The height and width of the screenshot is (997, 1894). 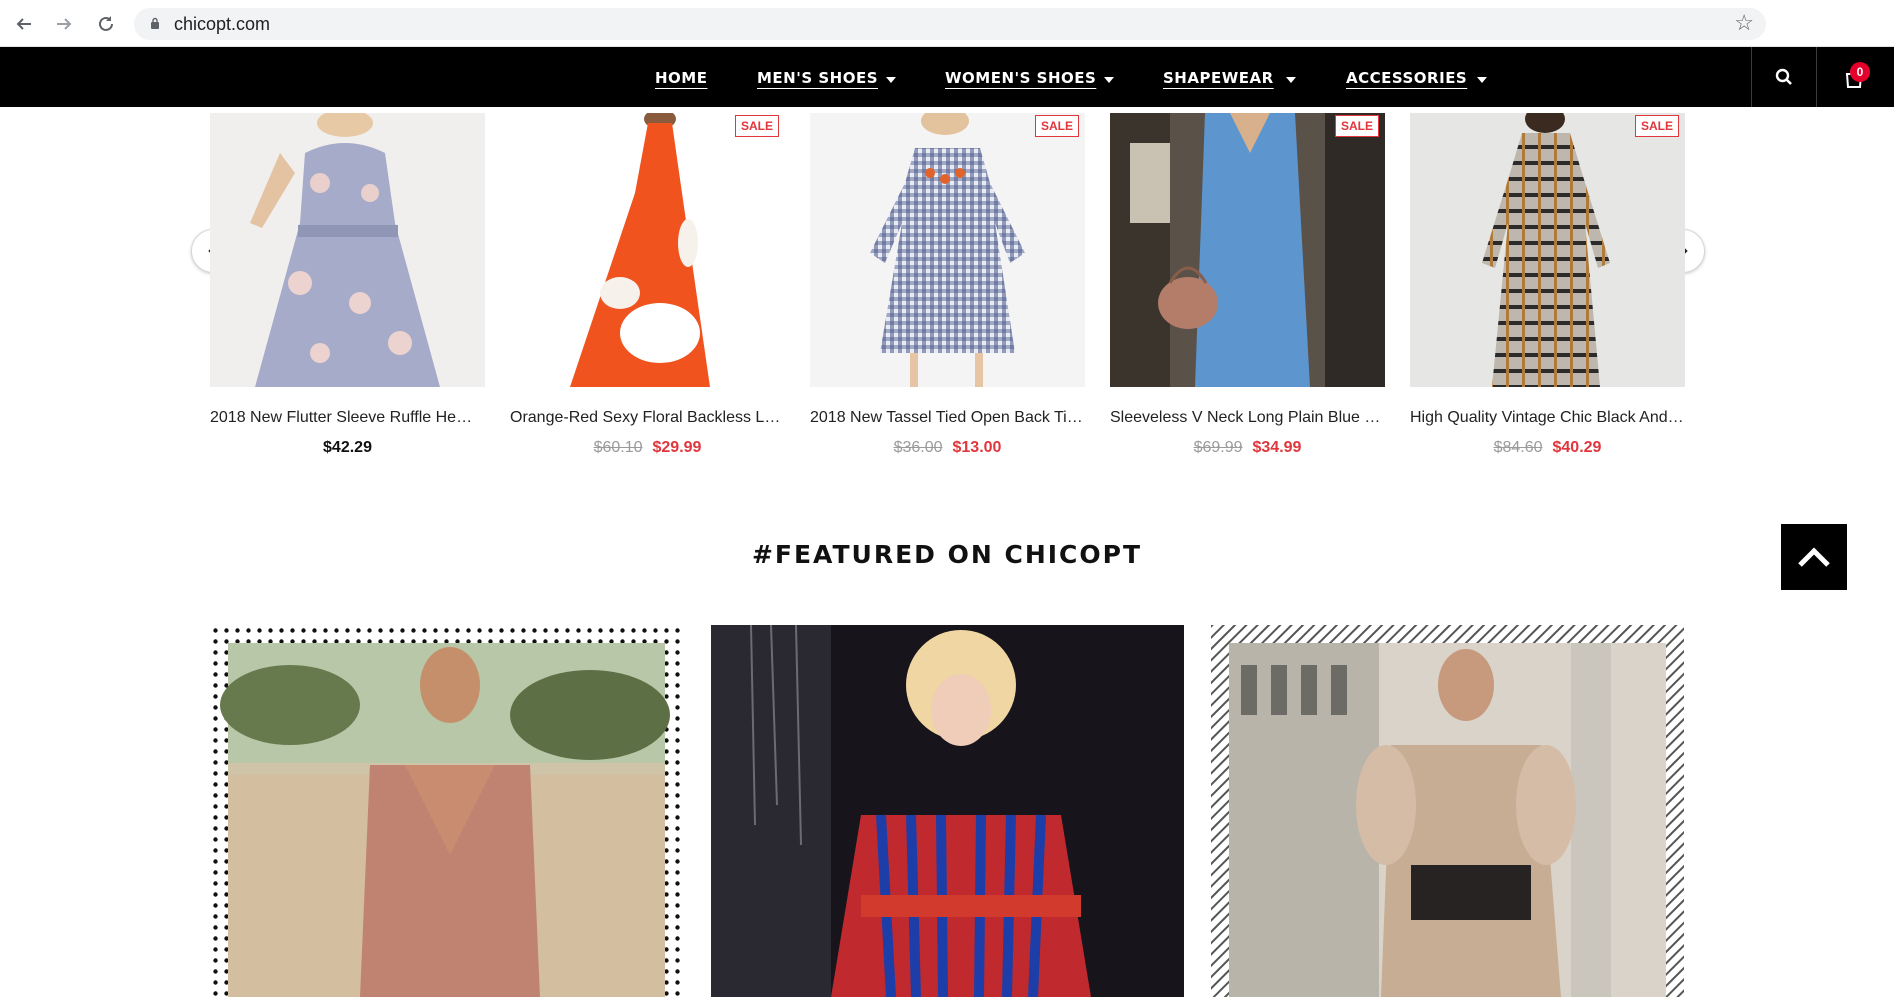 I want to click on product-price: $34.99, so click(x=1277, y=447).